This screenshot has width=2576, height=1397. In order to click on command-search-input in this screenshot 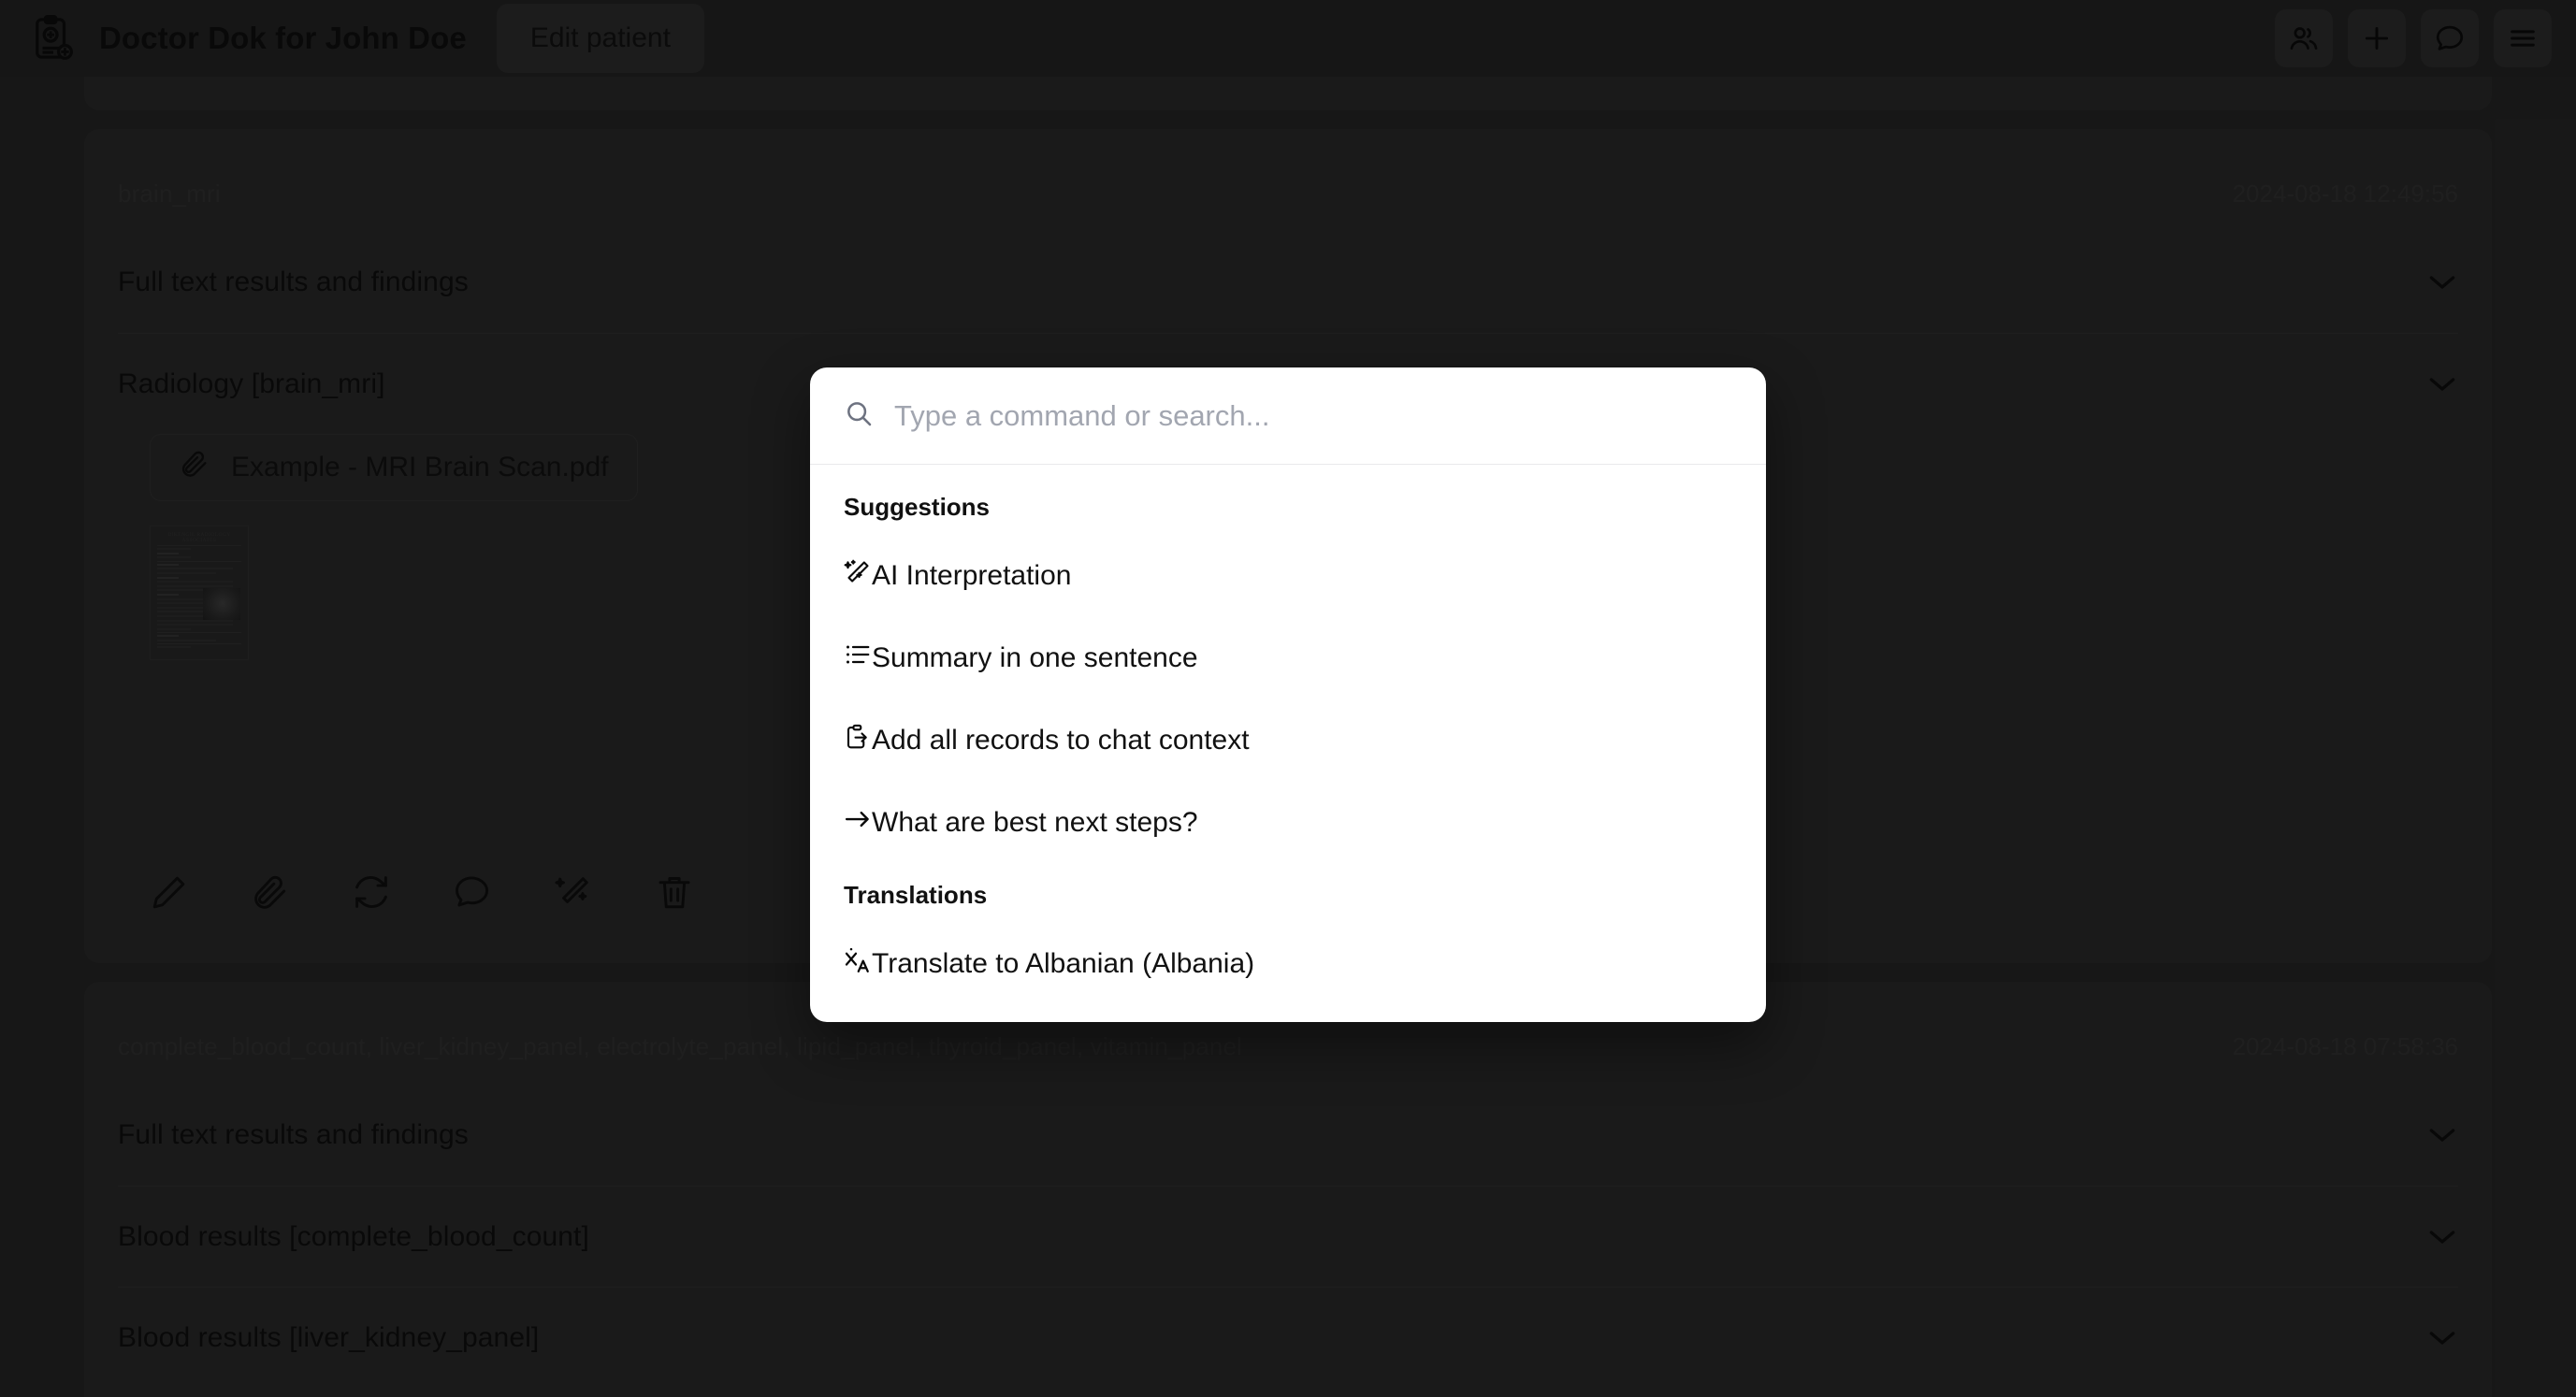, I will do `click(1313, 415)`.